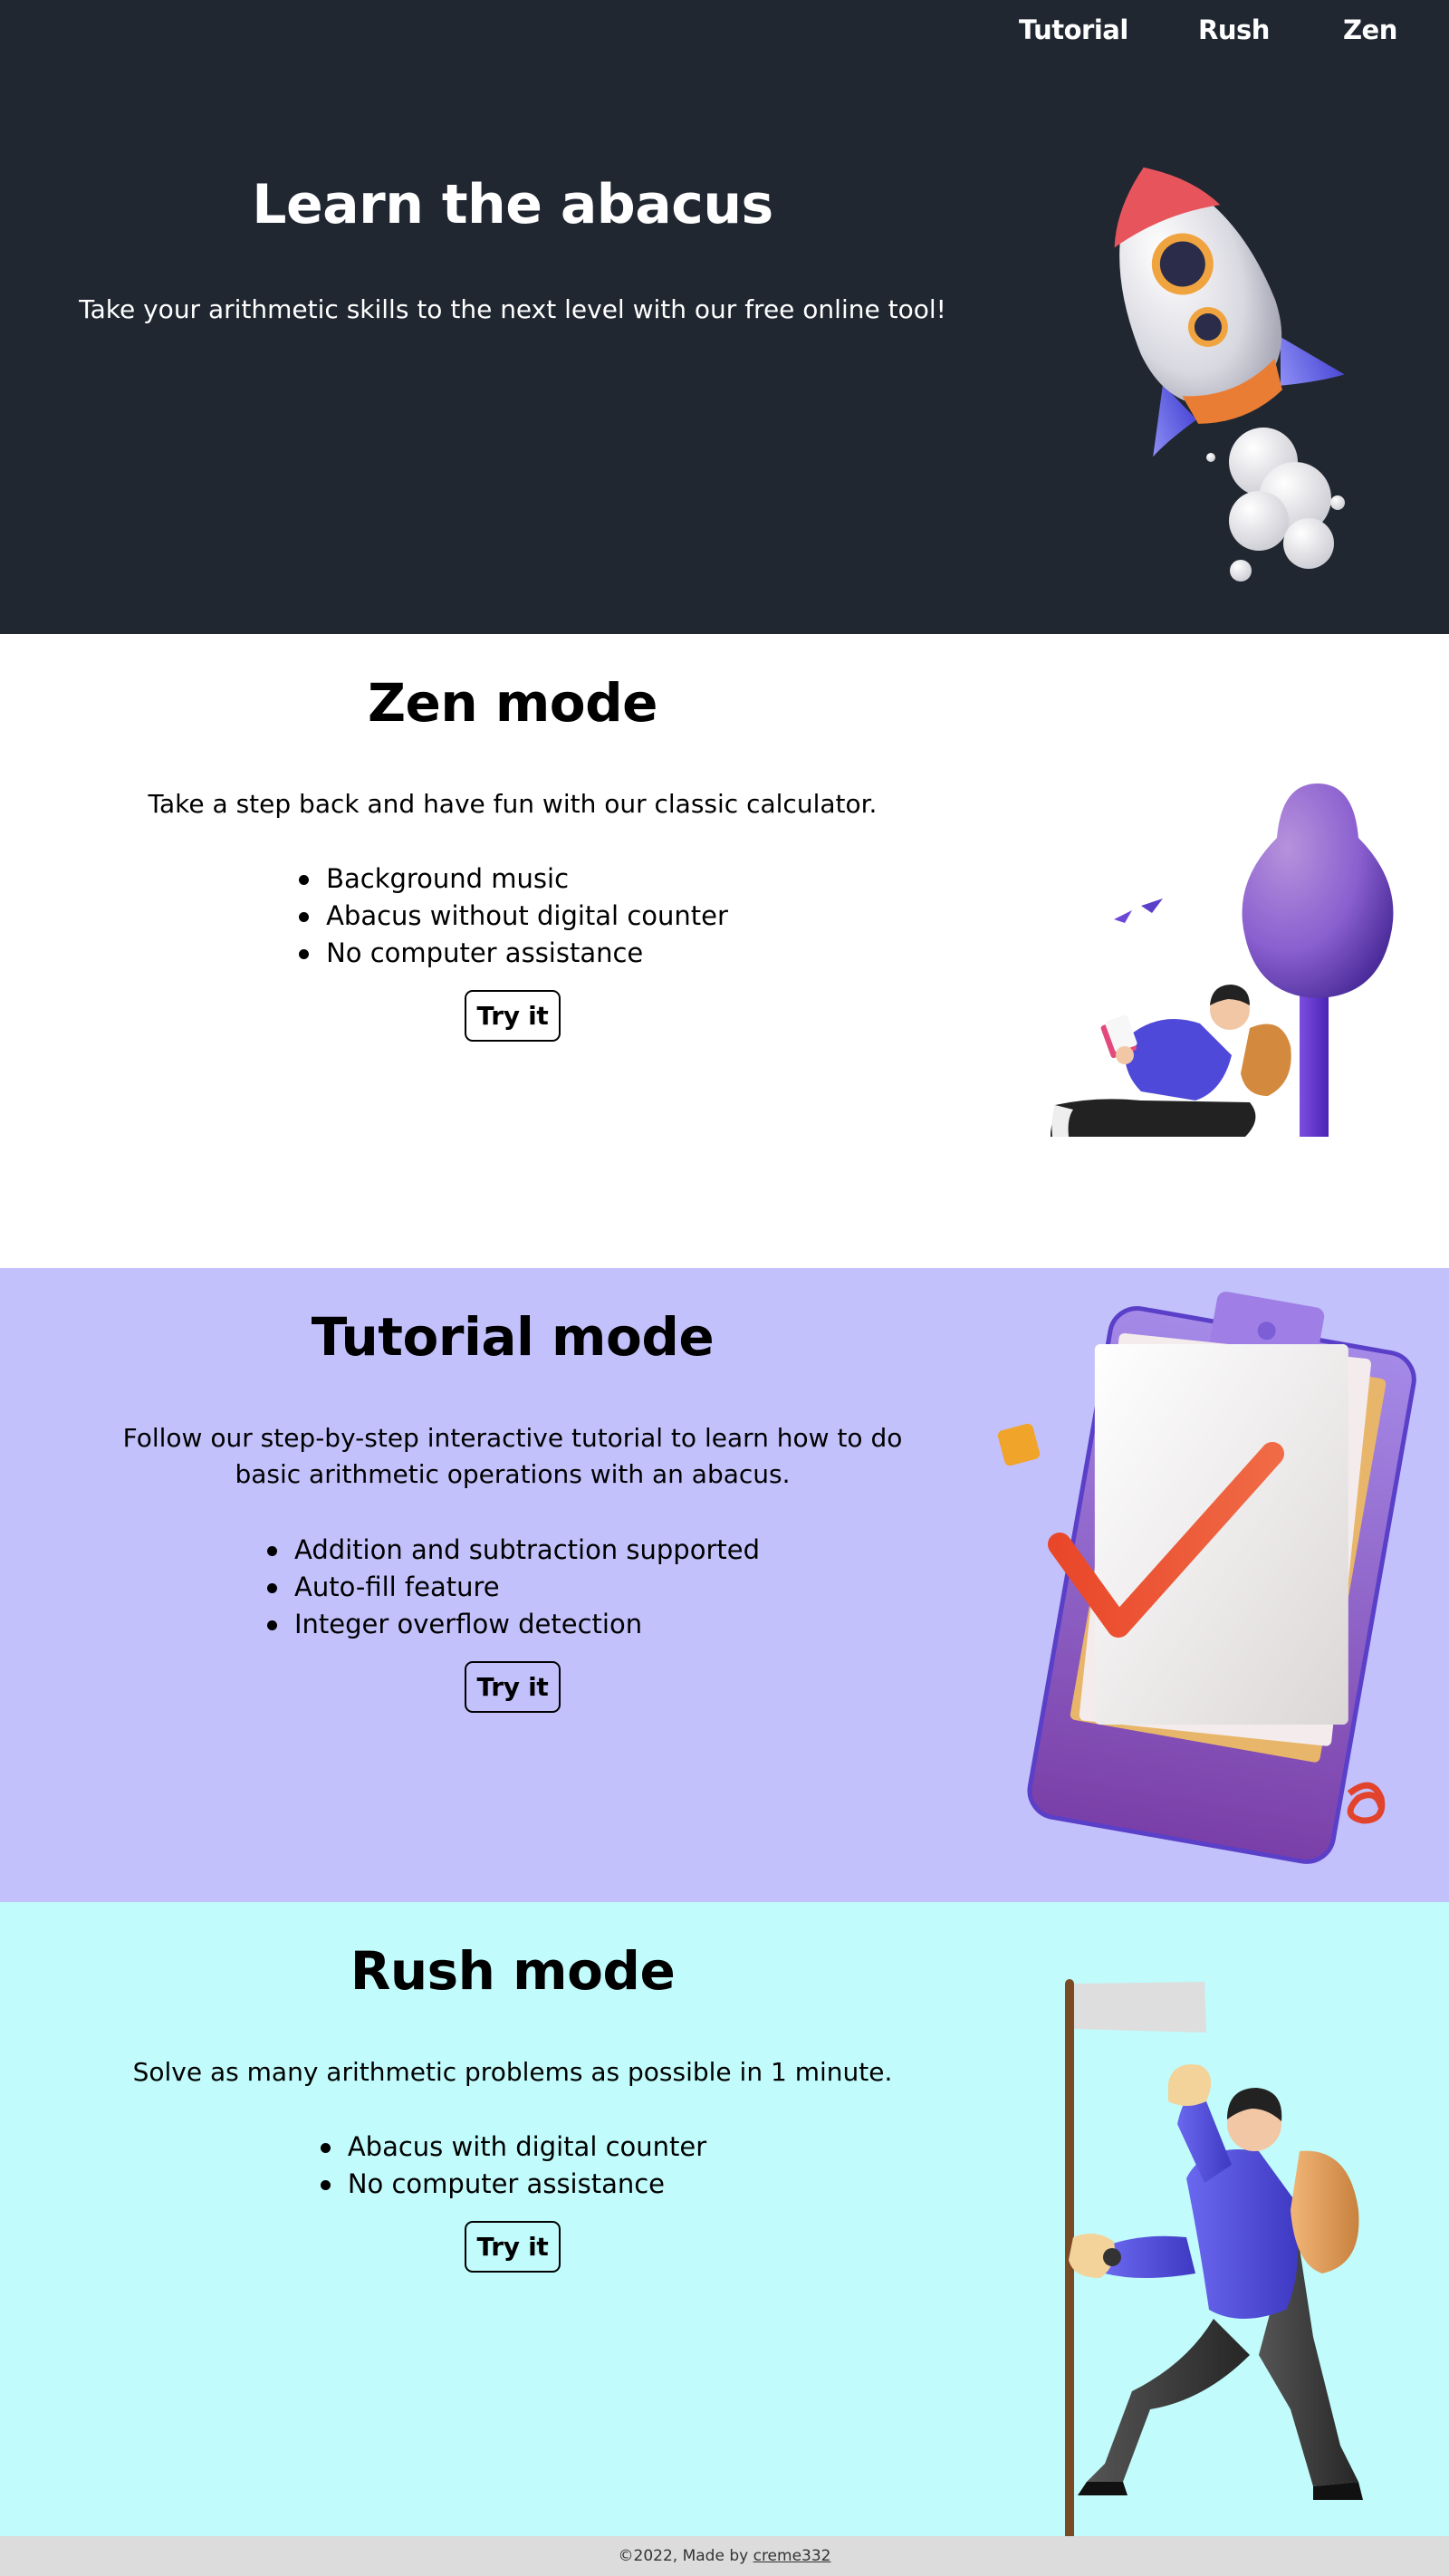  What do you see at coordinates (513, 1686) in the screenshot?
I see `tutorial-try-it-button: Try it` at bounding box center [513, 1686].